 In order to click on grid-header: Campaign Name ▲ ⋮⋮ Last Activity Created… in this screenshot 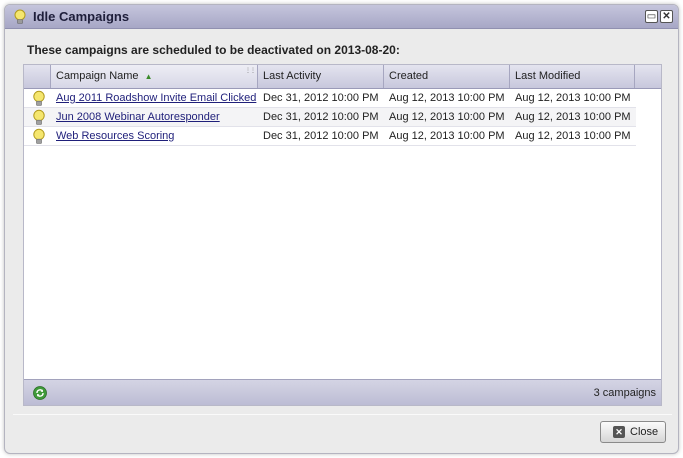, I will do `click(342, 77)`.